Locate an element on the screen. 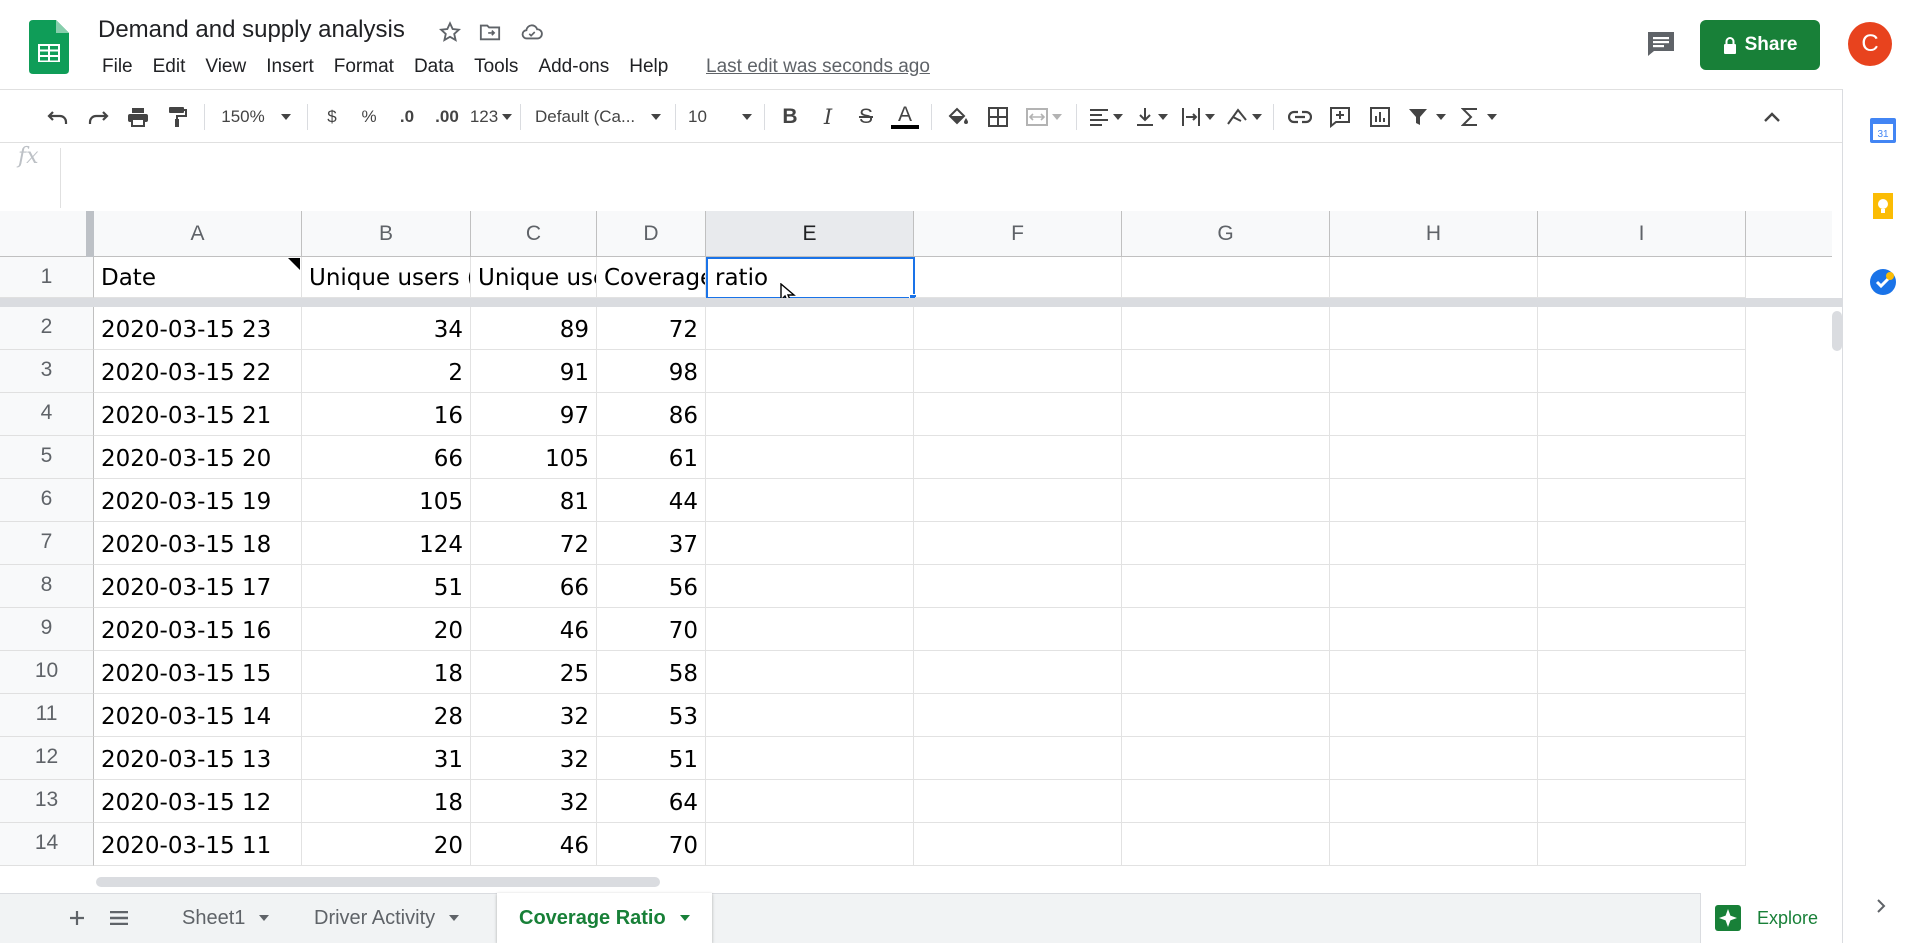 This screenshot has height=943, width=1920. unique-users-c-cell: 32 is located at coordinates (534, 715).